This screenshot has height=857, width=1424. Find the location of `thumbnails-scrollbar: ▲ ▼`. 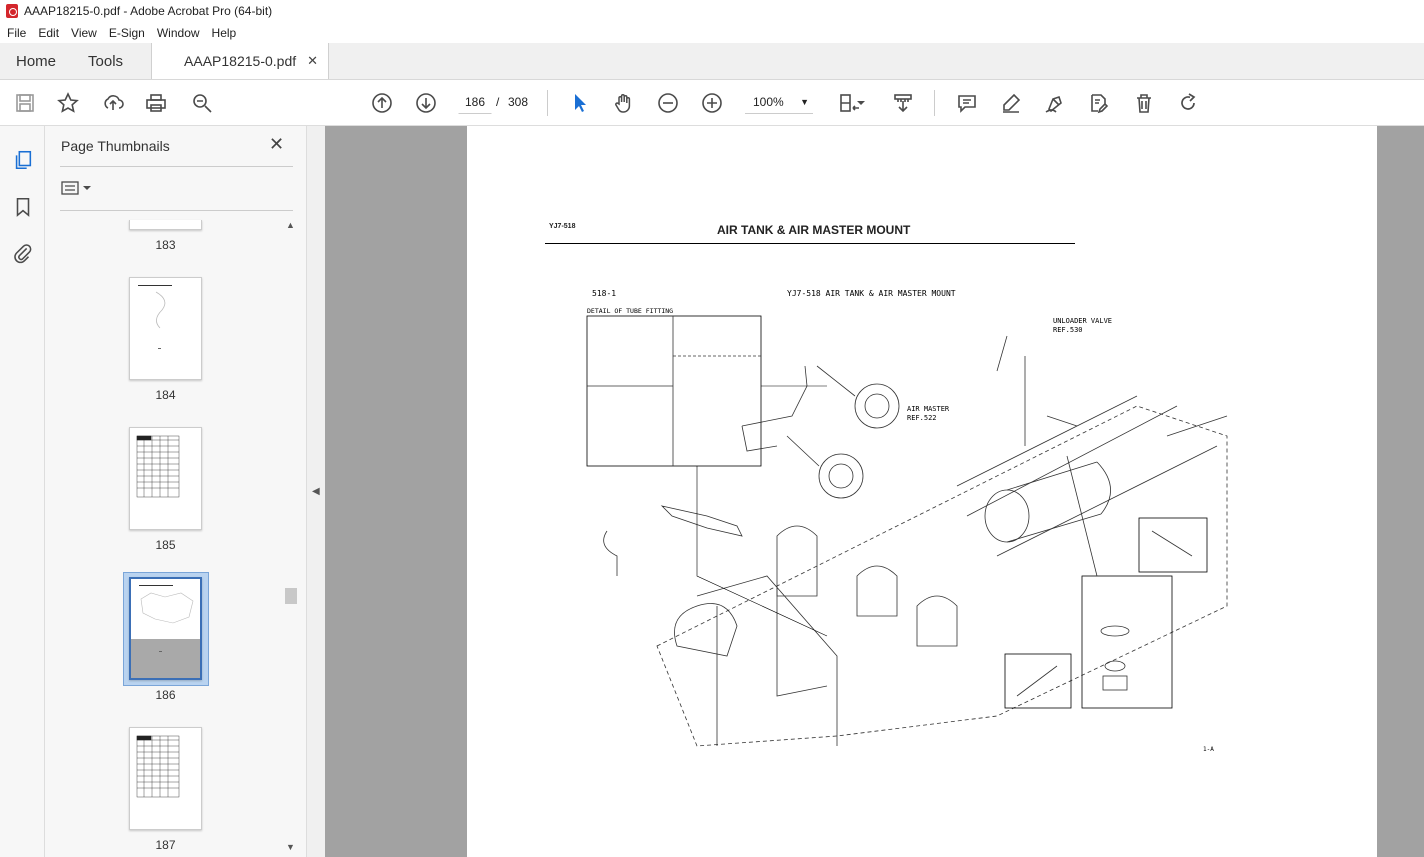

thumbnails-scrollbar: ▲ ▼ is located at coordinates (291, 538).